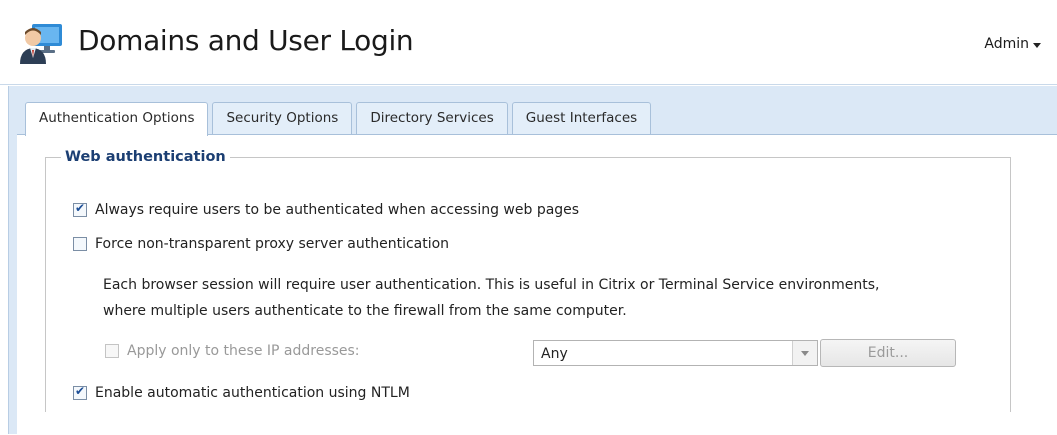  Describe the element at coordinates (554, 354) in the screenshot. I see `ip-select-value: Any` at that location.